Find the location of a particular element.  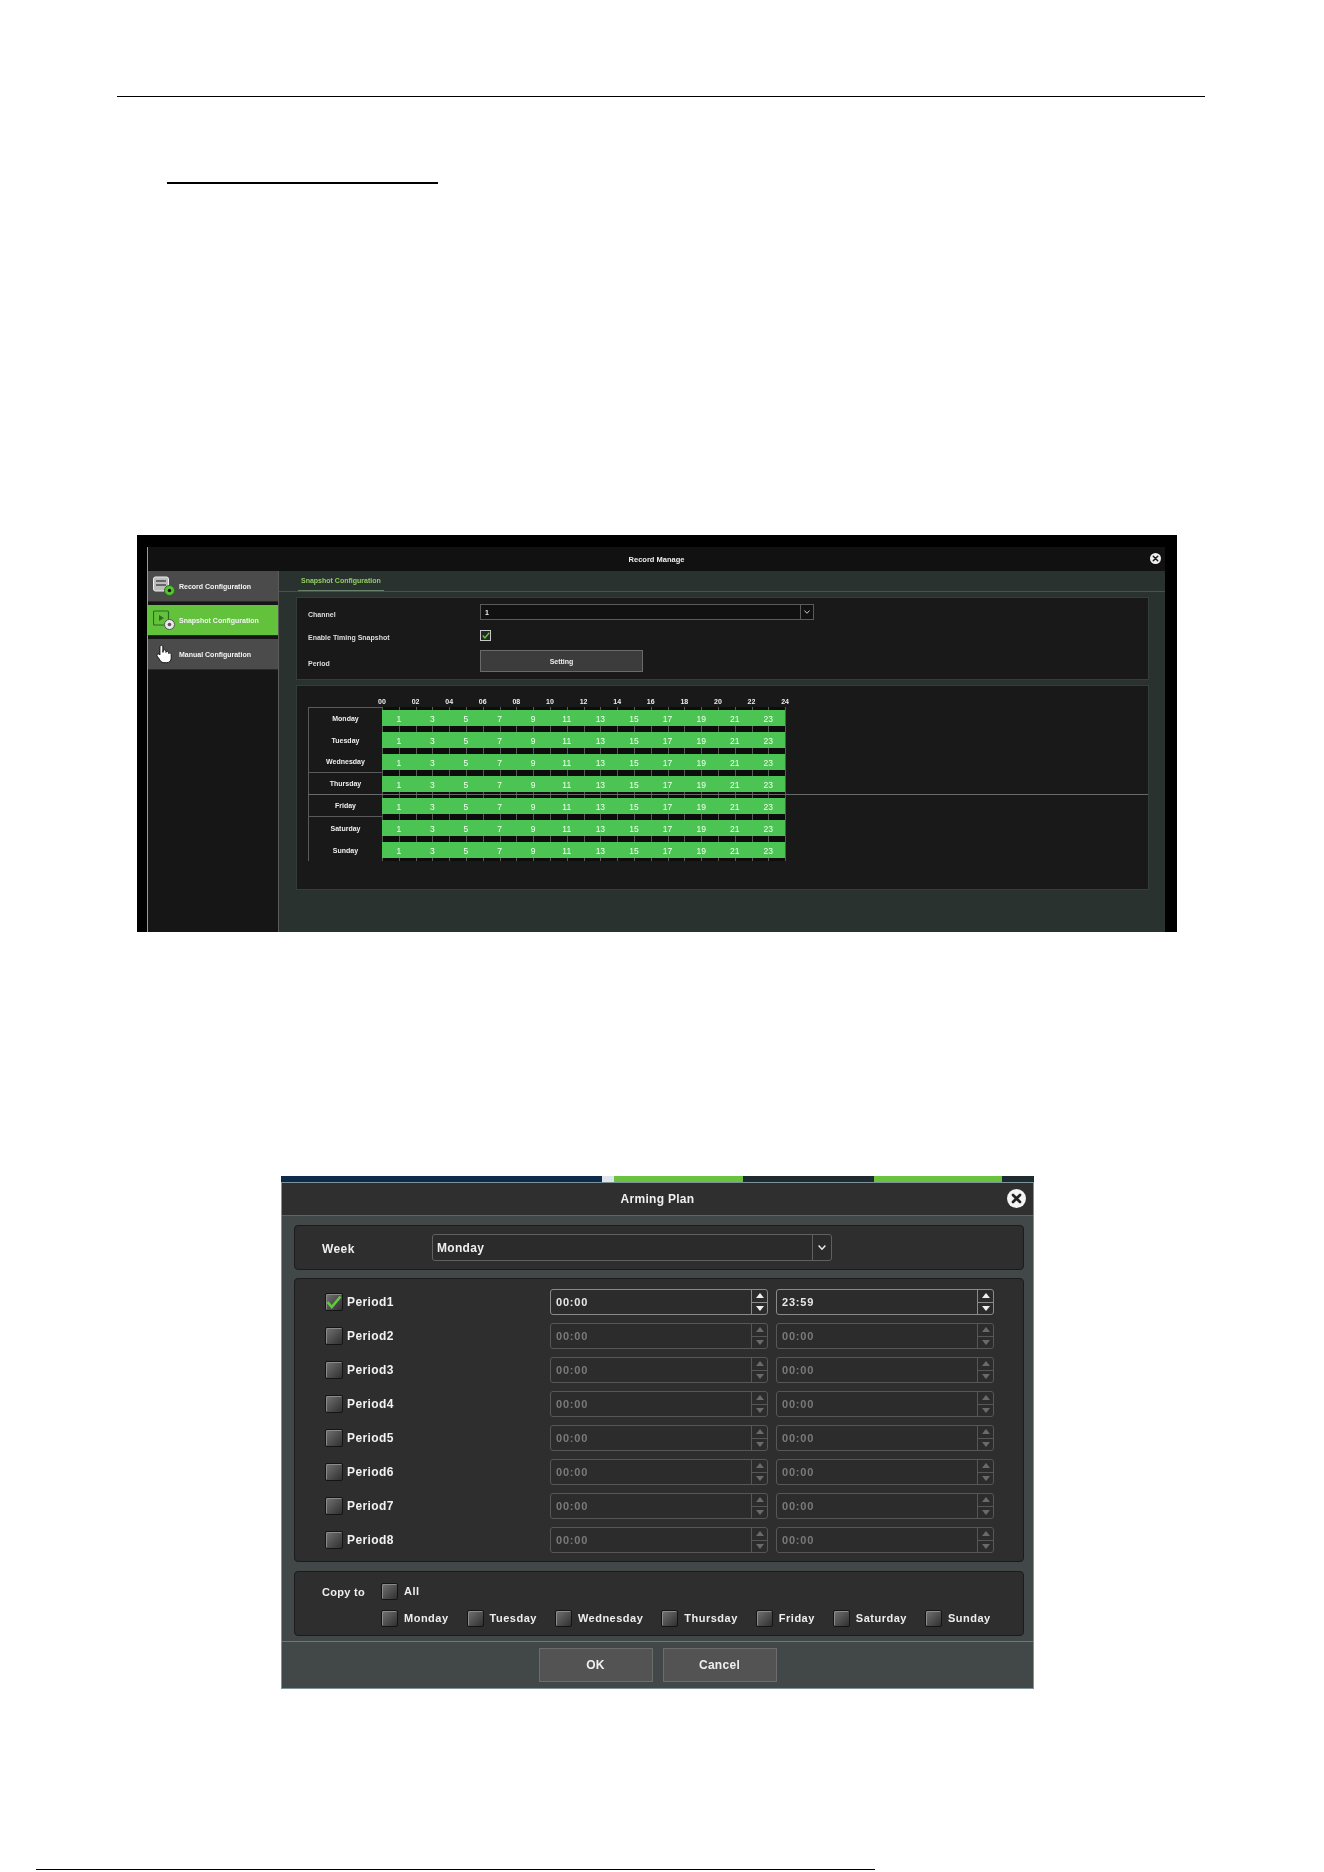

checkbox-label: Tuesday is located at coordinates (513, 1618).